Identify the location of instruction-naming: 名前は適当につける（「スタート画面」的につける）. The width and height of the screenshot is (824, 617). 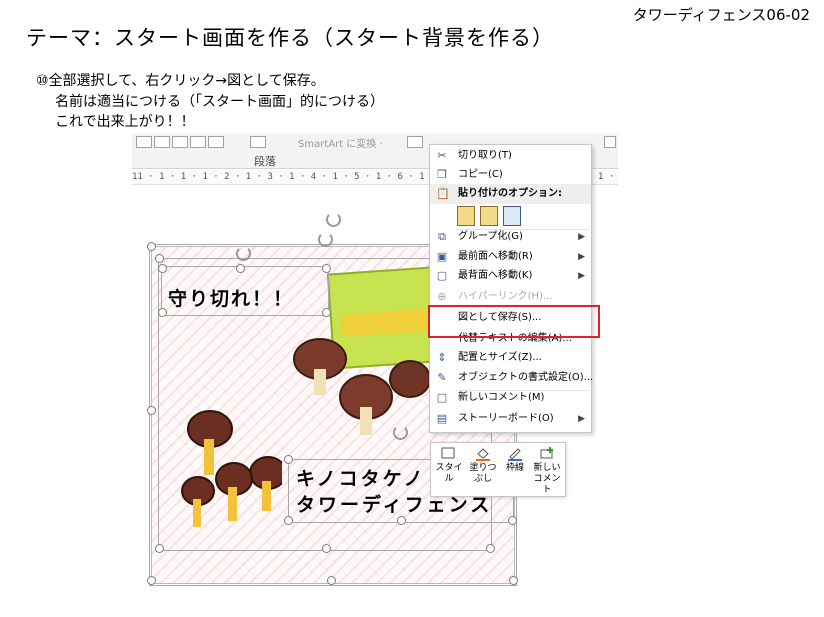
(219, 102).